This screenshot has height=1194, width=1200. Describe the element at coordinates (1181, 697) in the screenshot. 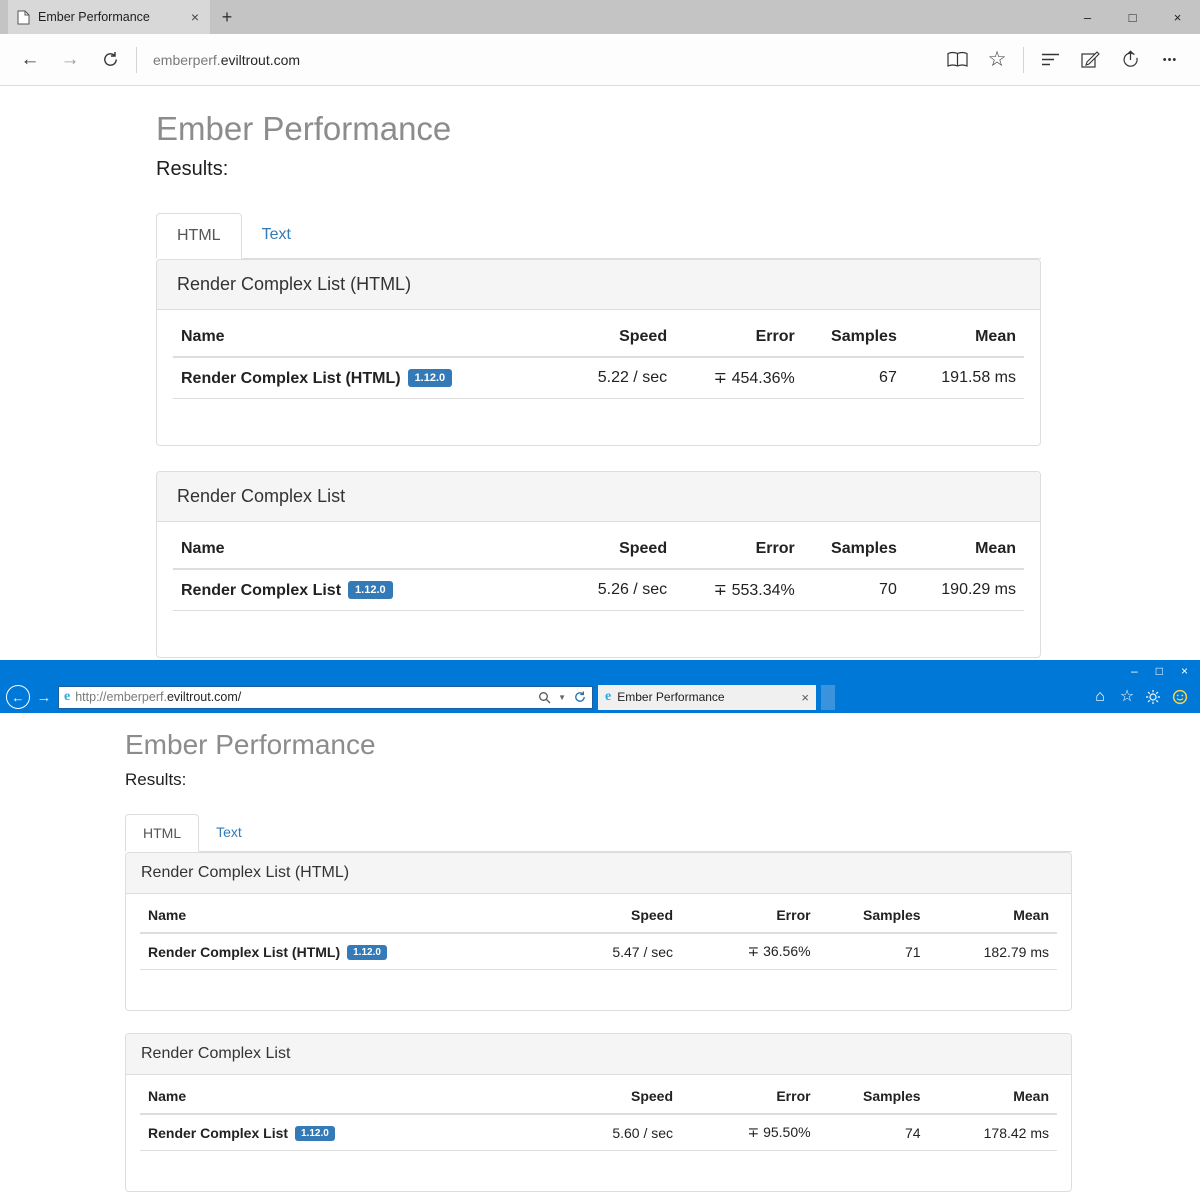

I see `feedback-smiley-icon` at that location.